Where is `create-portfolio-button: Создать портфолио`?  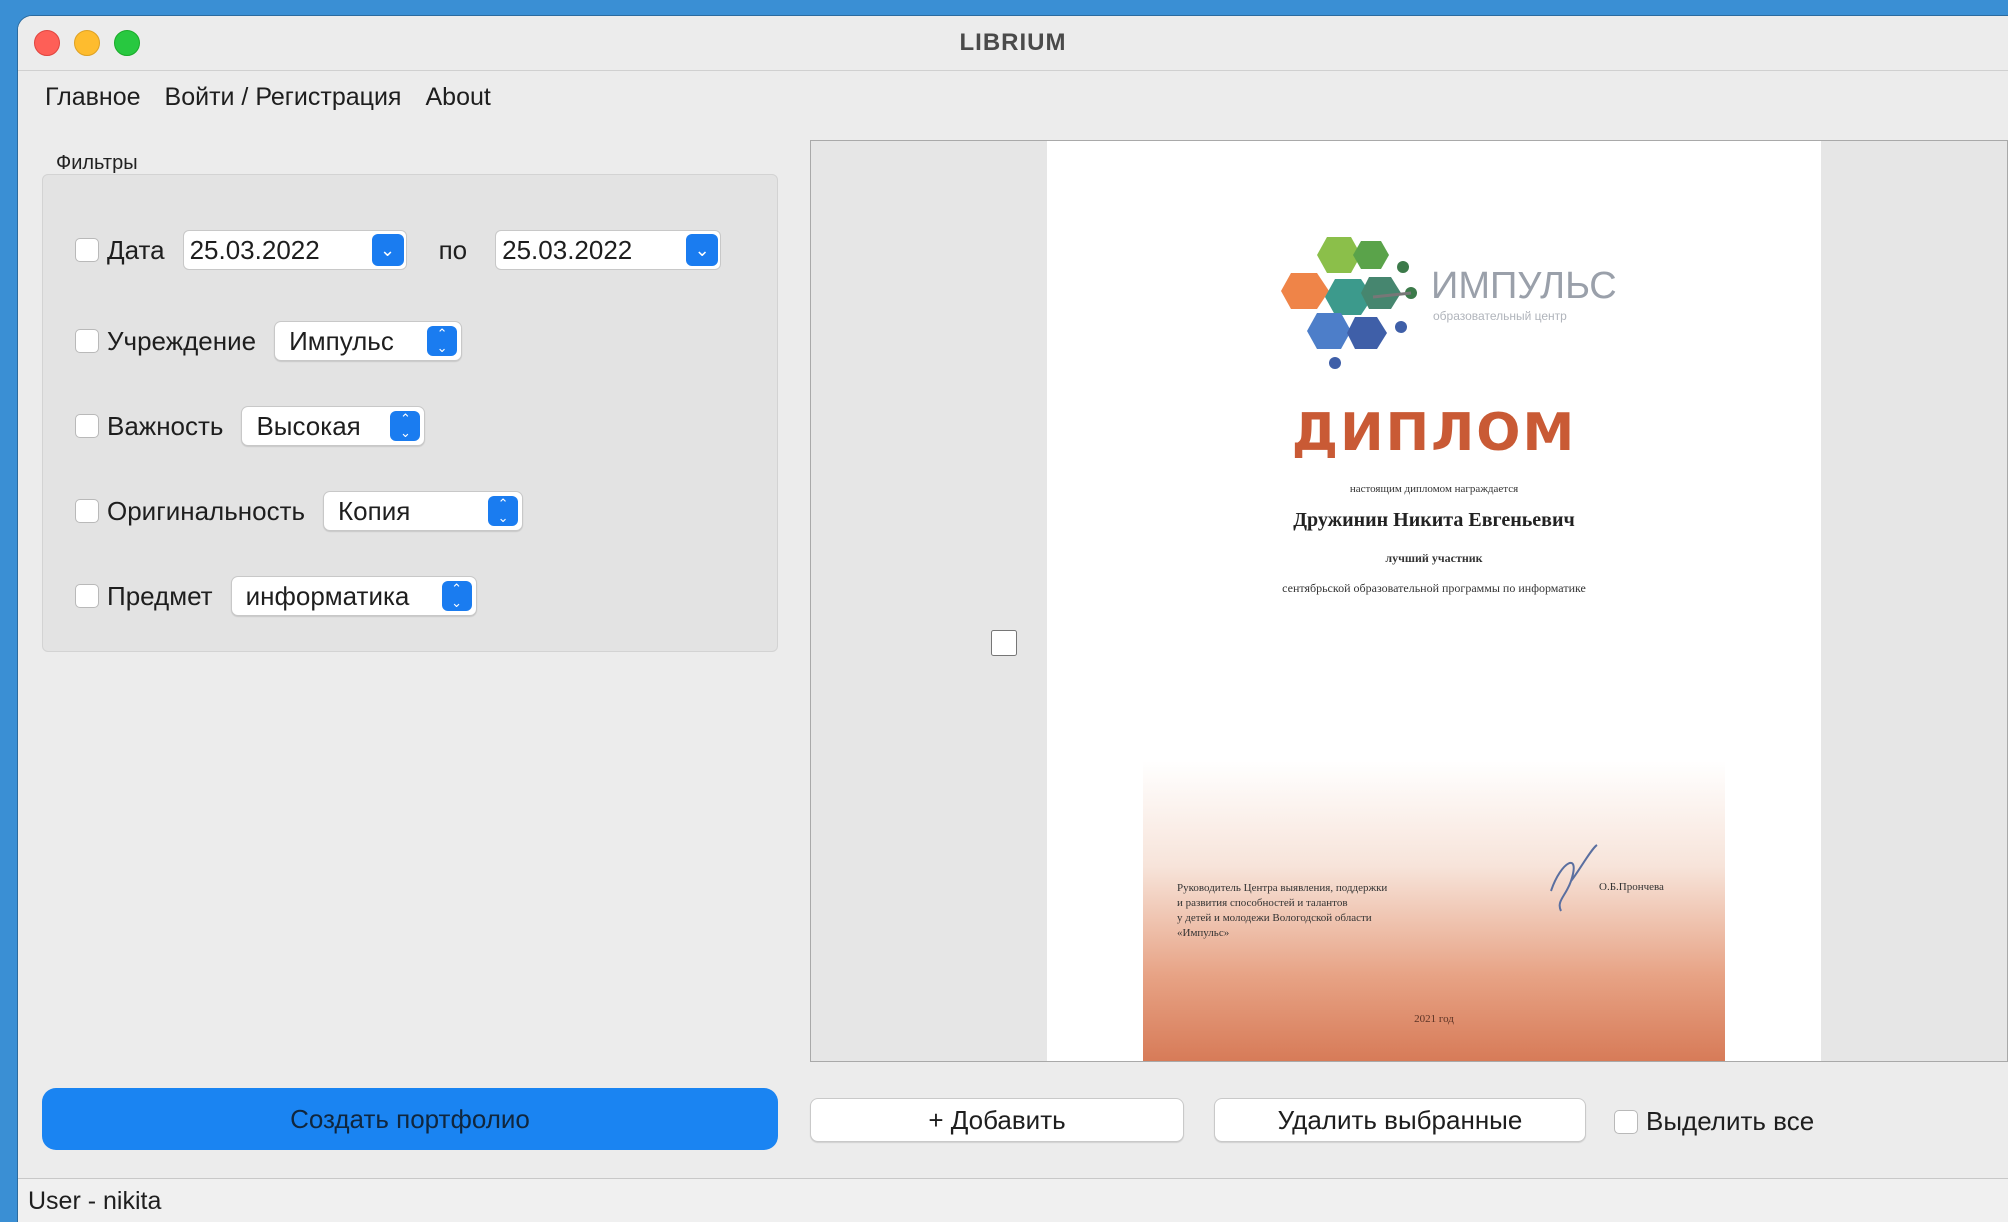
create-portfolio-button: Создать портфолио is located at coordinates (410, 1119).